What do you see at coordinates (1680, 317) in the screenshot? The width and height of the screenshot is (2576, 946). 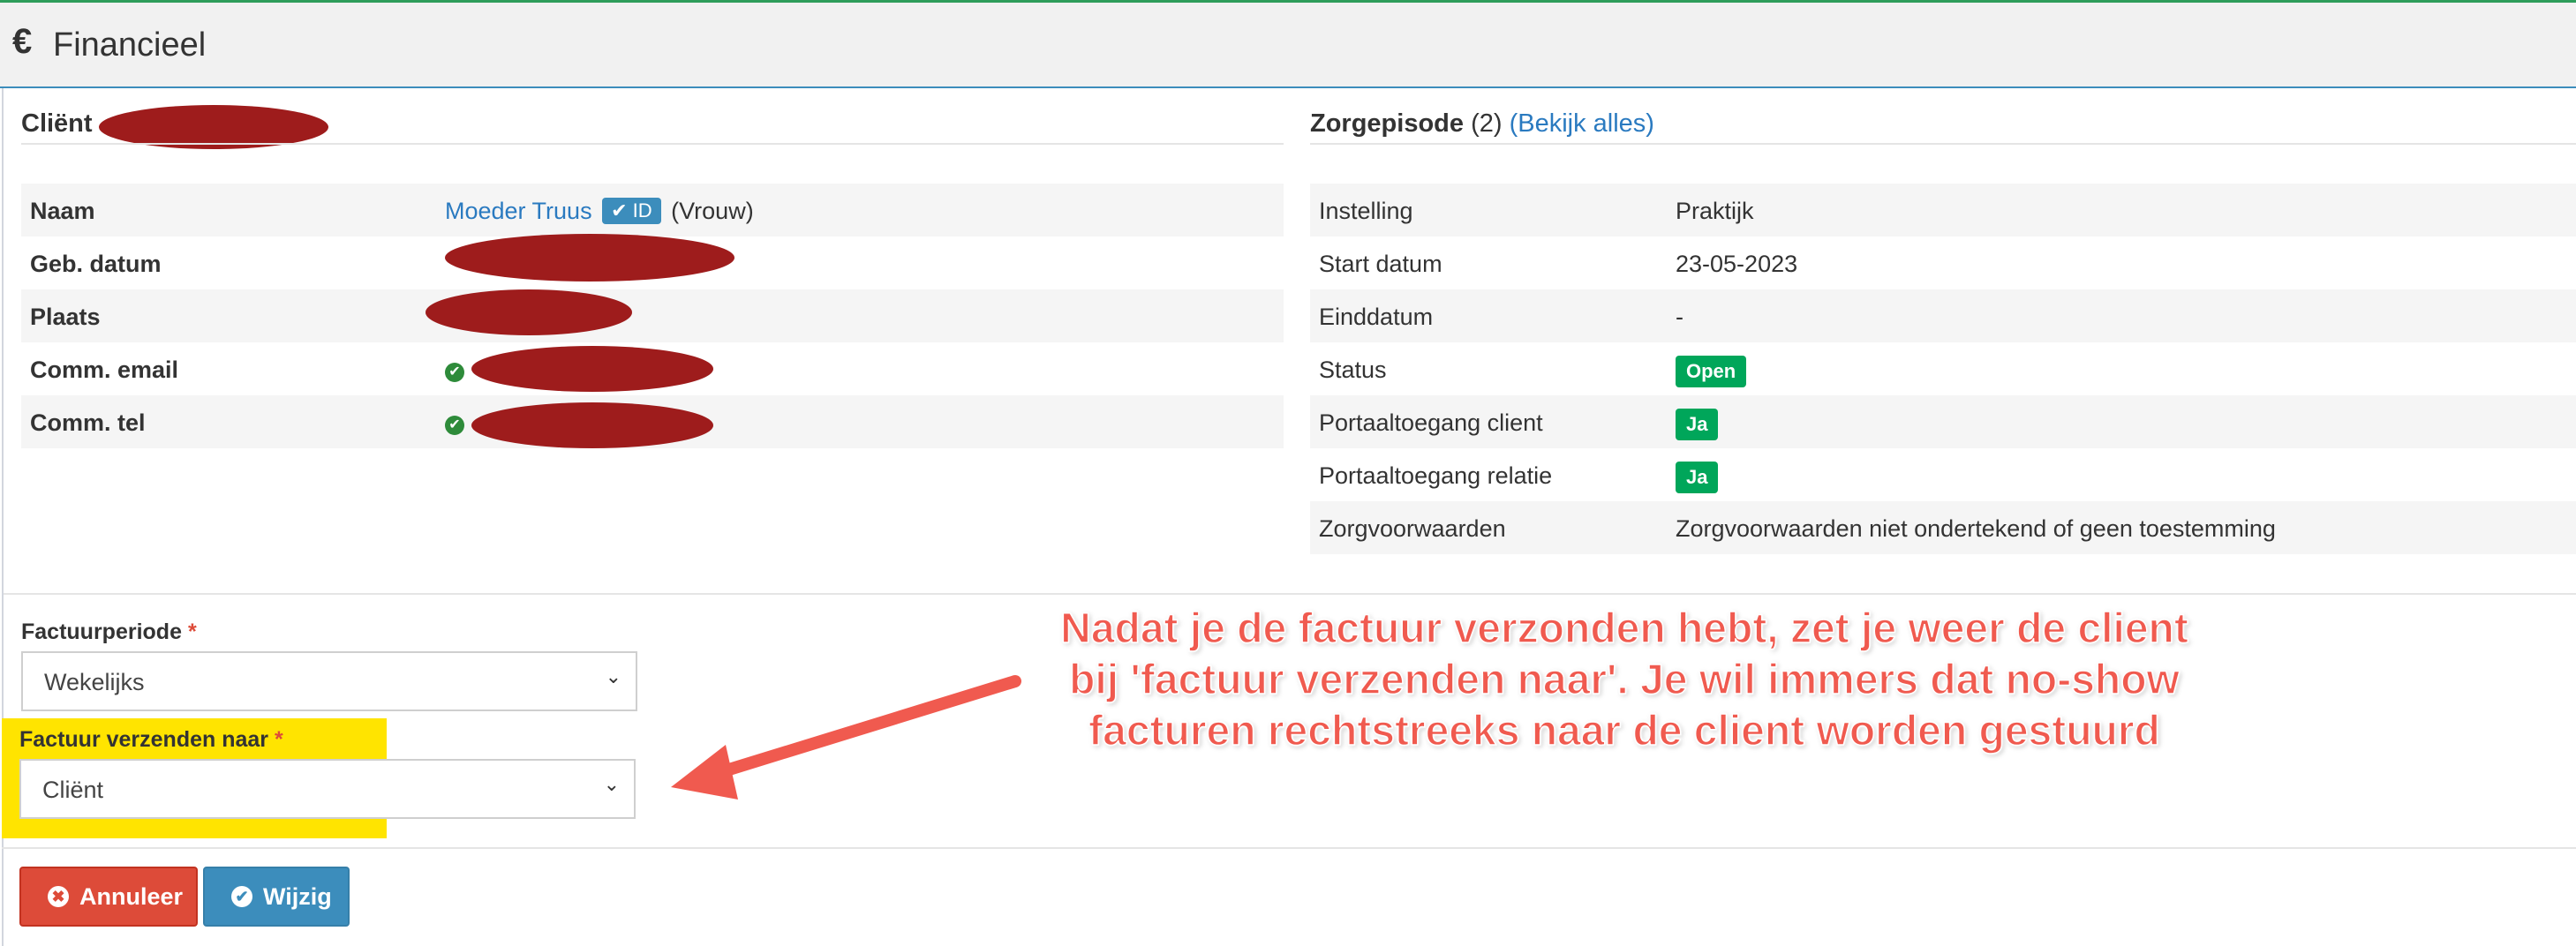 I see `row-value: -` at bounding box center [1680, 317].